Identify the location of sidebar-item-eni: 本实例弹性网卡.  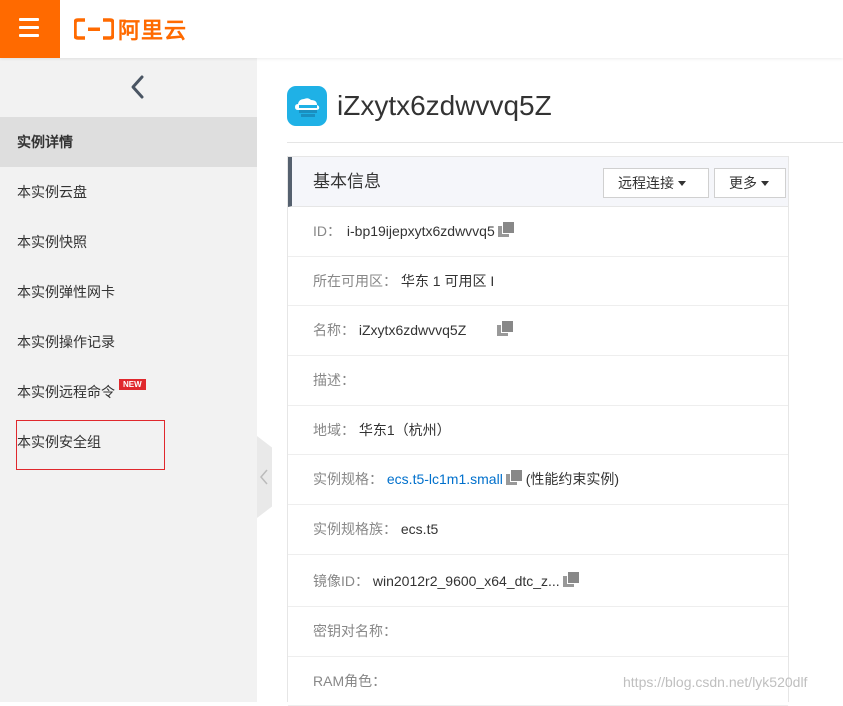
(128, 292).